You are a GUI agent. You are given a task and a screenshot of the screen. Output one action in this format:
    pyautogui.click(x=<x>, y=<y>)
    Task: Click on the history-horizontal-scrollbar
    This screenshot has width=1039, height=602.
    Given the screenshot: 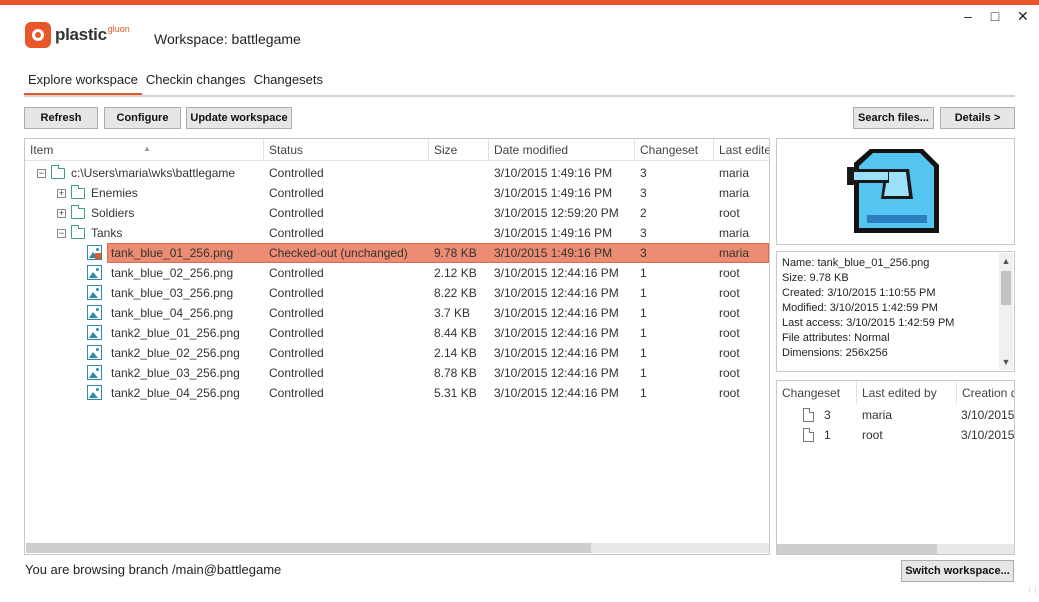 What is the action you would take?
    pyautogui.click(x=895, y=549)
    